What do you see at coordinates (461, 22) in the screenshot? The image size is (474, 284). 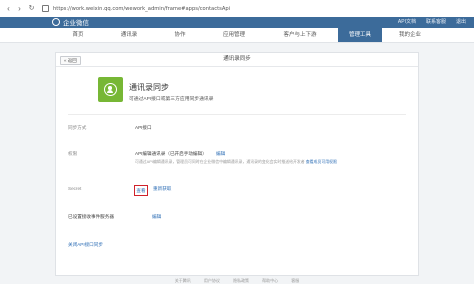 I see `logout-link: 退出` at bounding box center [461, 22].